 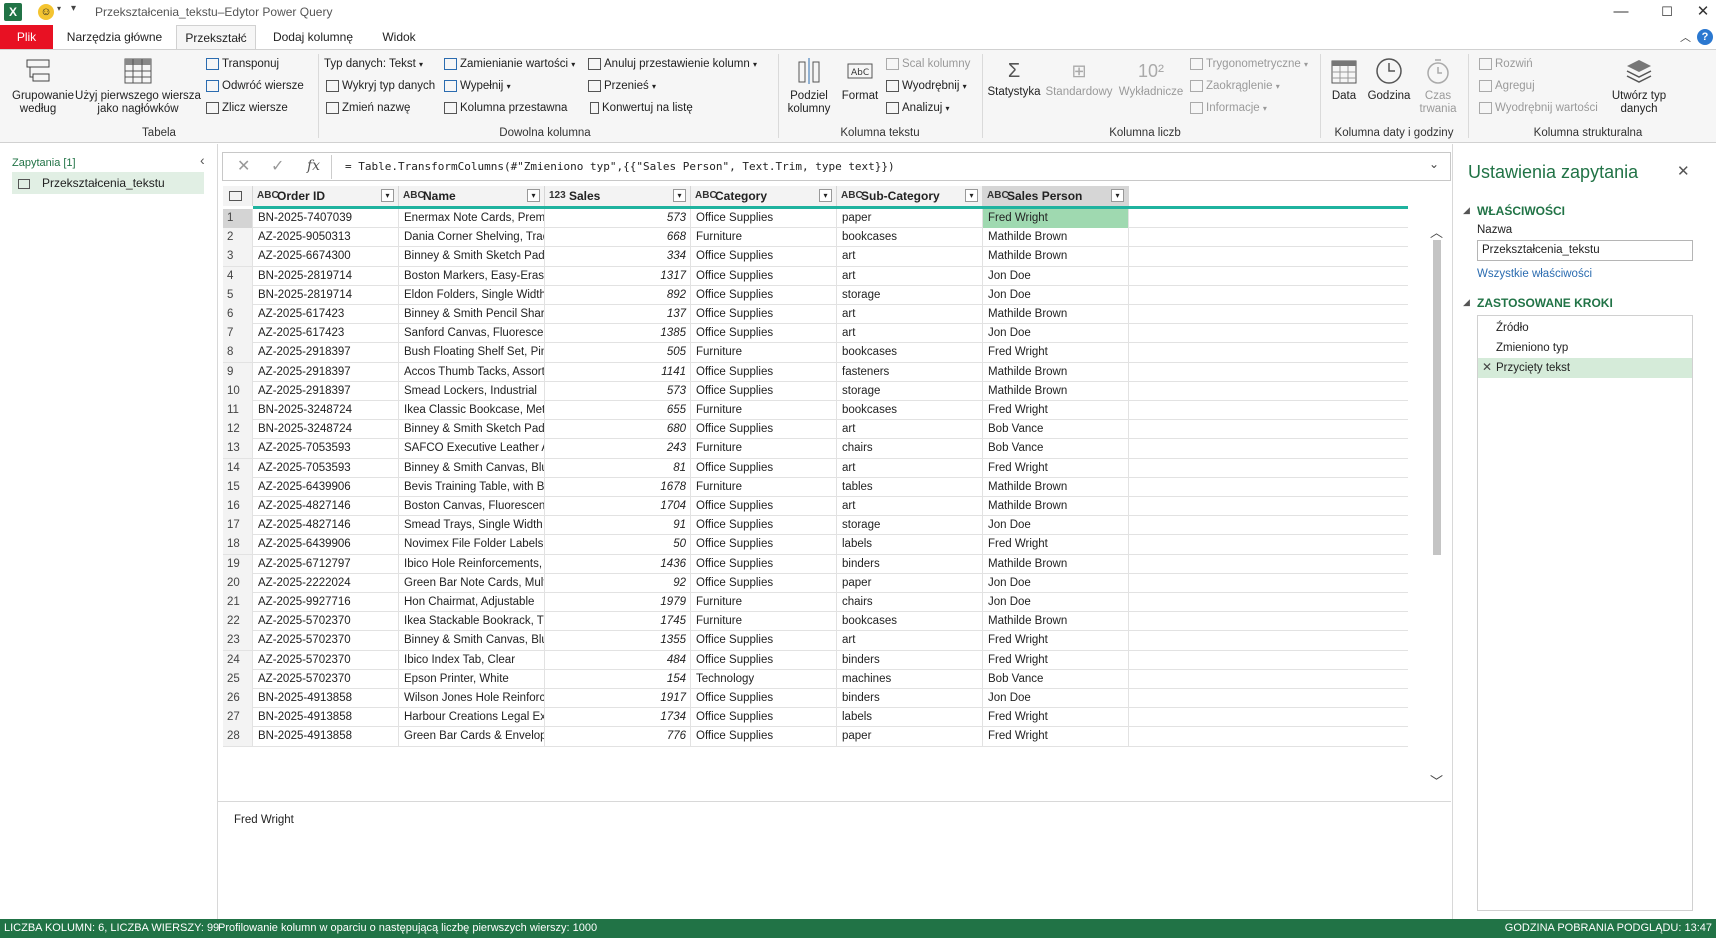 I want to click on rename-button: Zmień nazwę, so click(x=368, y=108).